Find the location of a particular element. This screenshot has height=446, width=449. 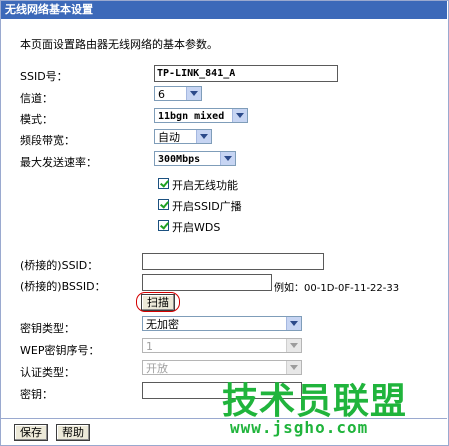

window-title-bar: 无线网络基本设置 is located at coordinates (224, 10).